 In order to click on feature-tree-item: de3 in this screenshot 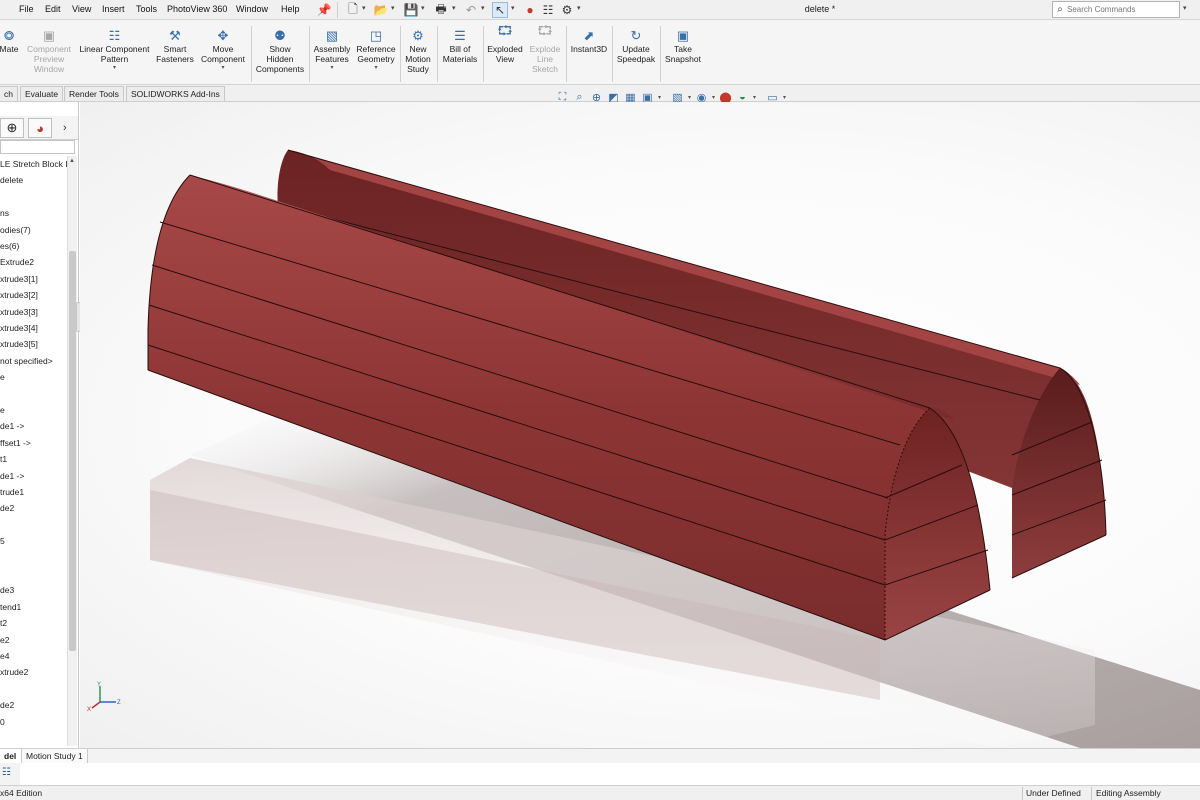, I will do `click(35, 590)`.